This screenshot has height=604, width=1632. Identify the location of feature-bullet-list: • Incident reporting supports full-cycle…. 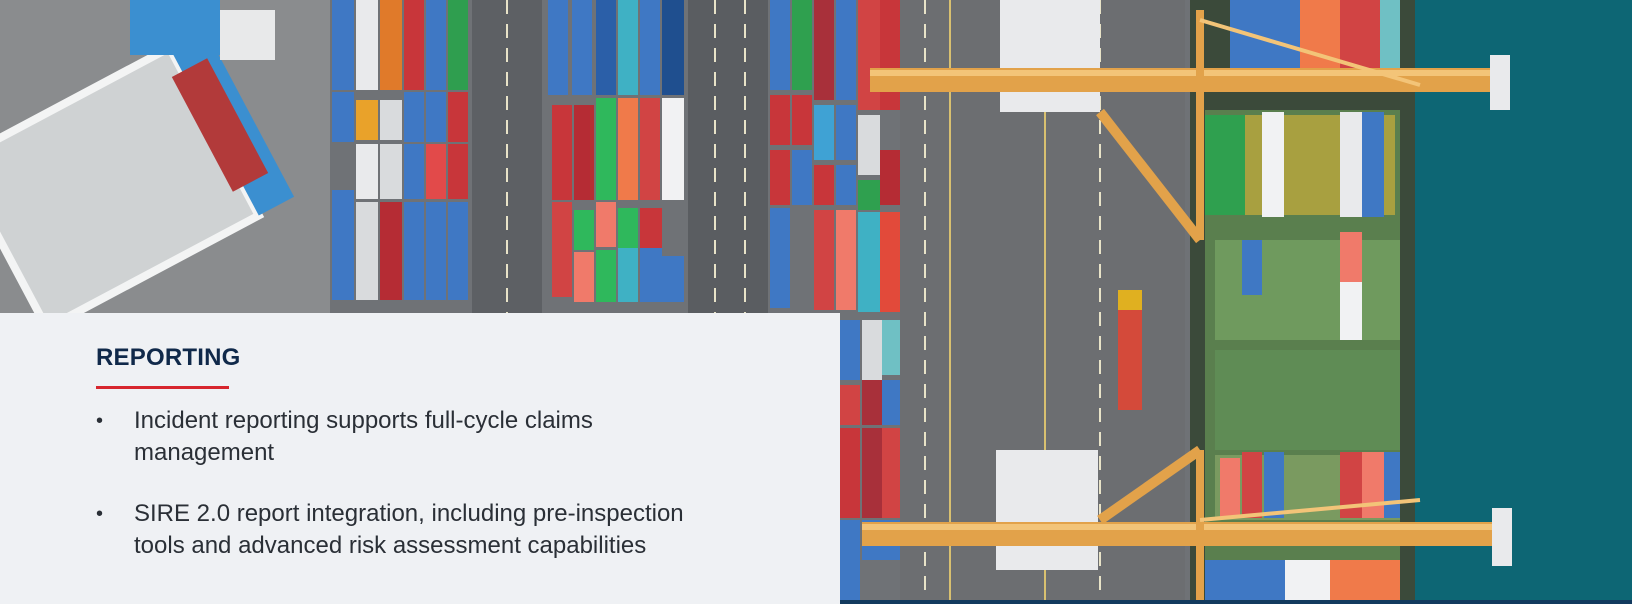
(396, 498).